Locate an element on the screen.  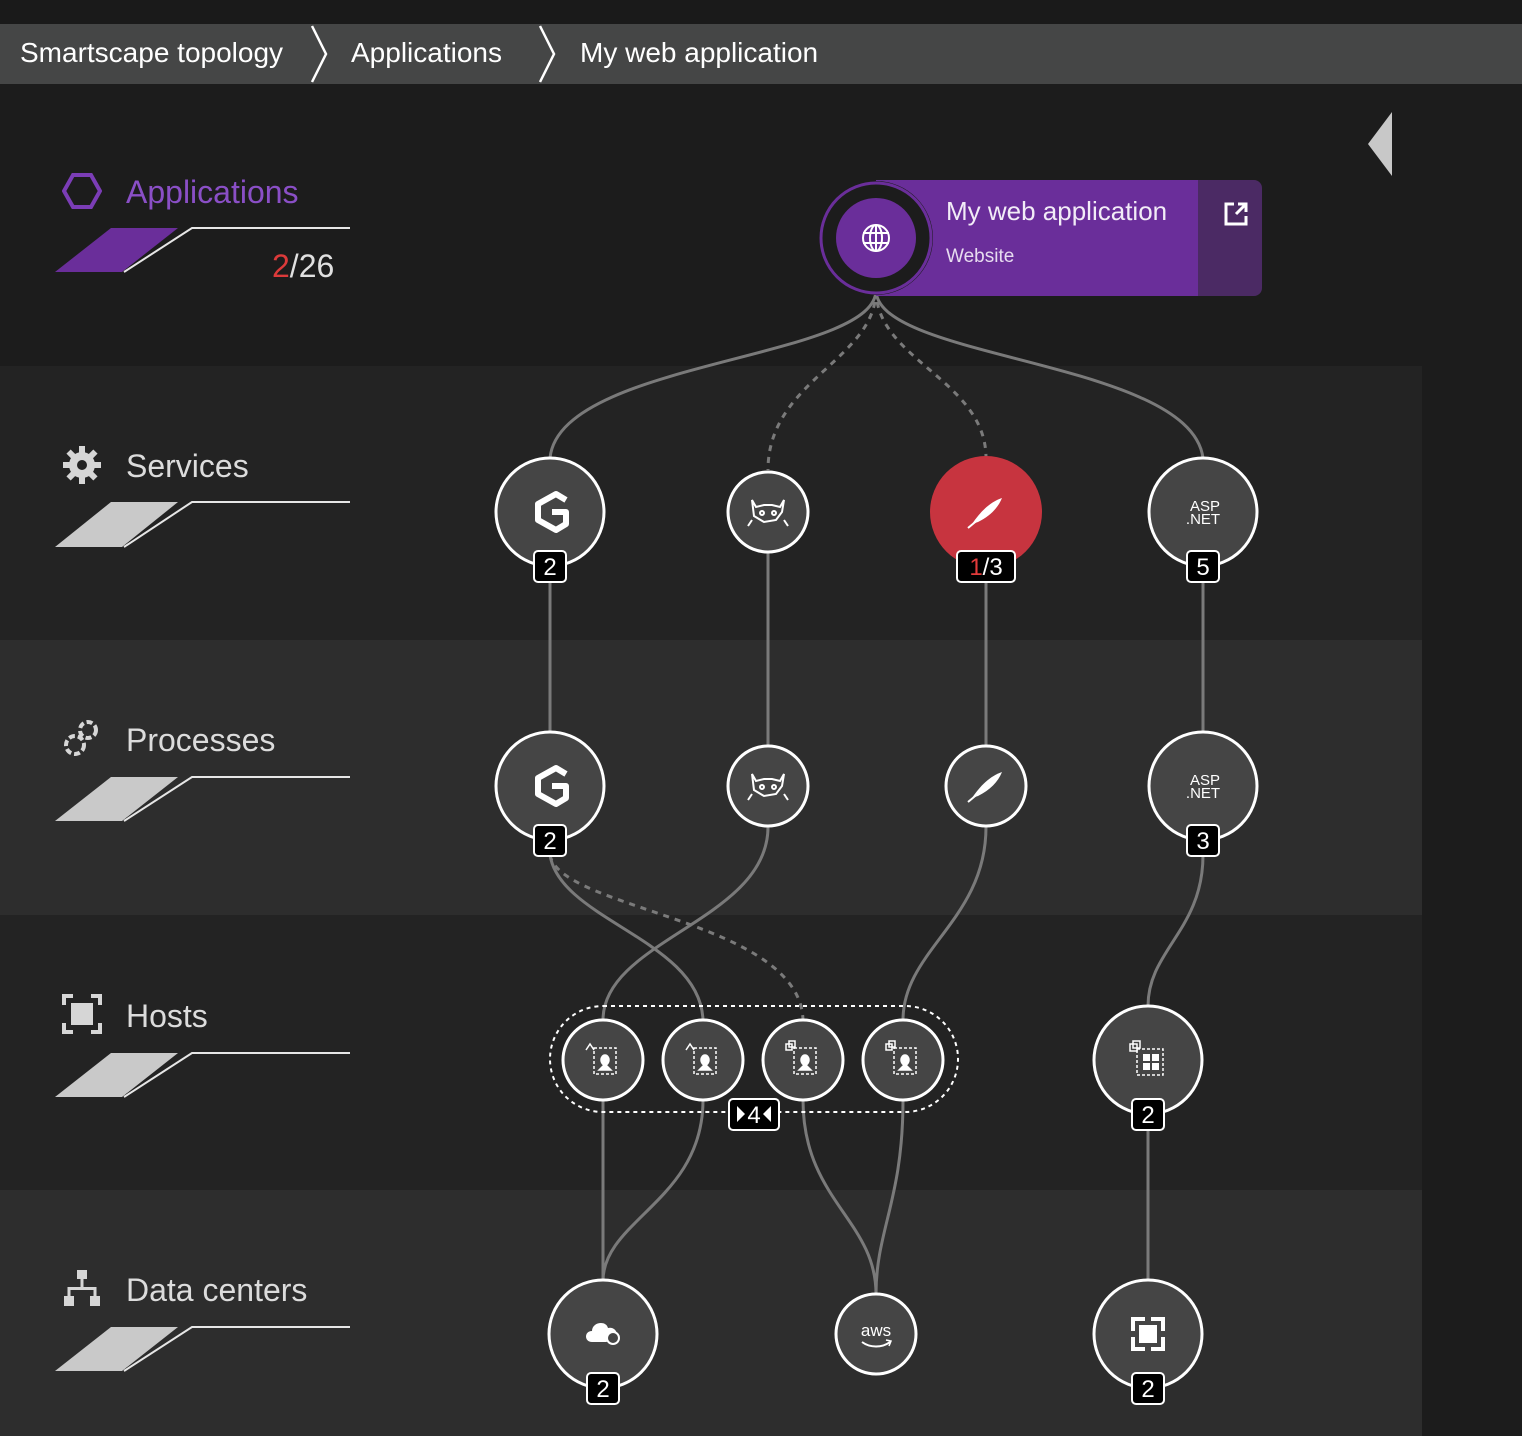
application-node is located at coordinates (876, 238).